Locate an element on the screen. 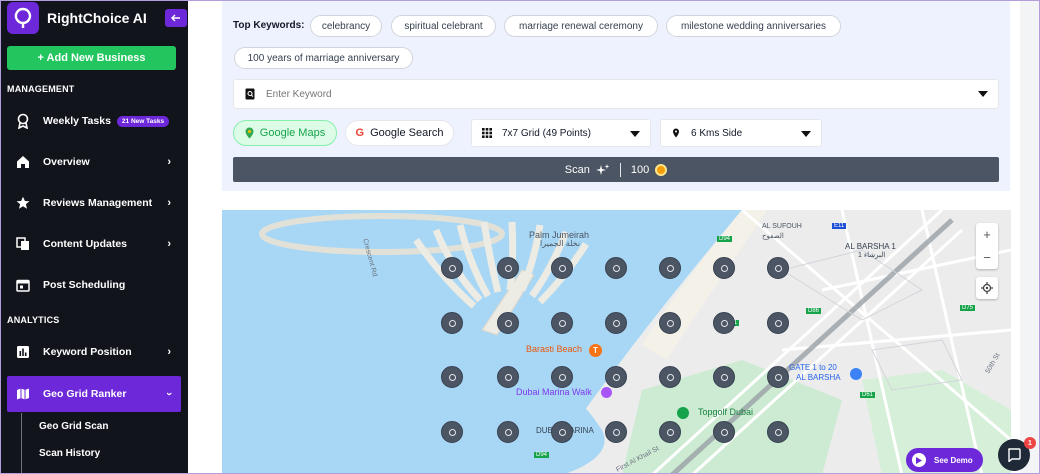  google-search-label: Google Search is located at coordinates (407, 133).